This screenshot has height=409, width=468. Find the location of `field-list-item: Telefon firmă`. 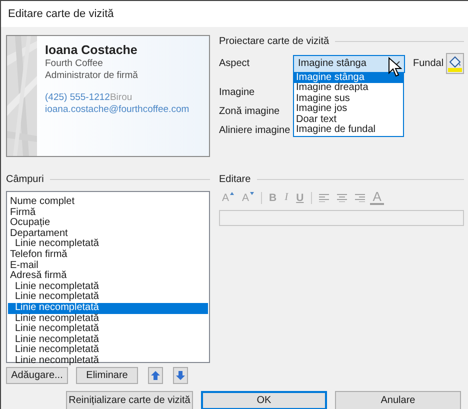

field-list-item: Telefon firmă is located at coordinates (108, 255).